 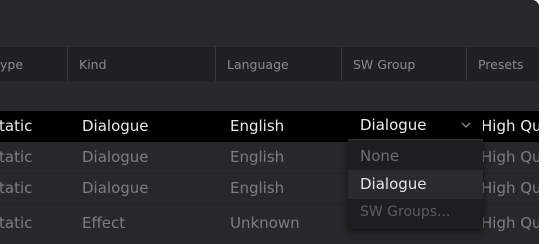 What do you see at coordinates (33, 64) in the screenshot?
I see `column-header-type: ype` at bounding box center [33, 64].